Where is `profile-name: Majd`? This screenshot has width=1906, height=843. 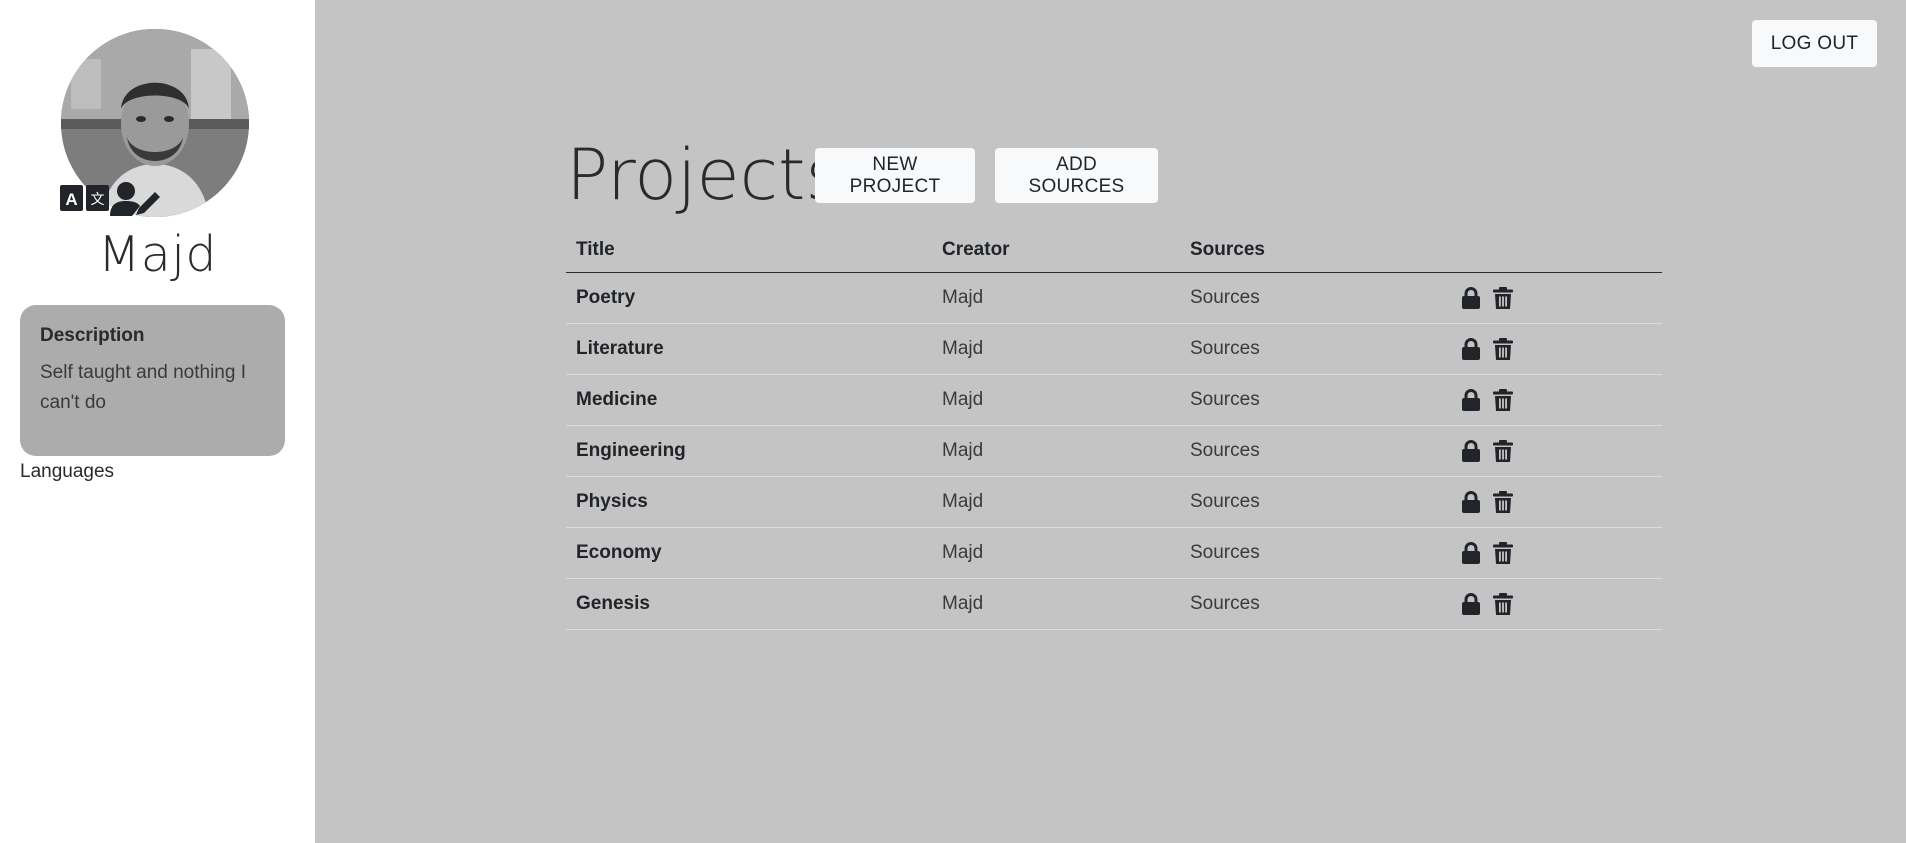 profile-name: Majd is located at coordinates (157, 254).